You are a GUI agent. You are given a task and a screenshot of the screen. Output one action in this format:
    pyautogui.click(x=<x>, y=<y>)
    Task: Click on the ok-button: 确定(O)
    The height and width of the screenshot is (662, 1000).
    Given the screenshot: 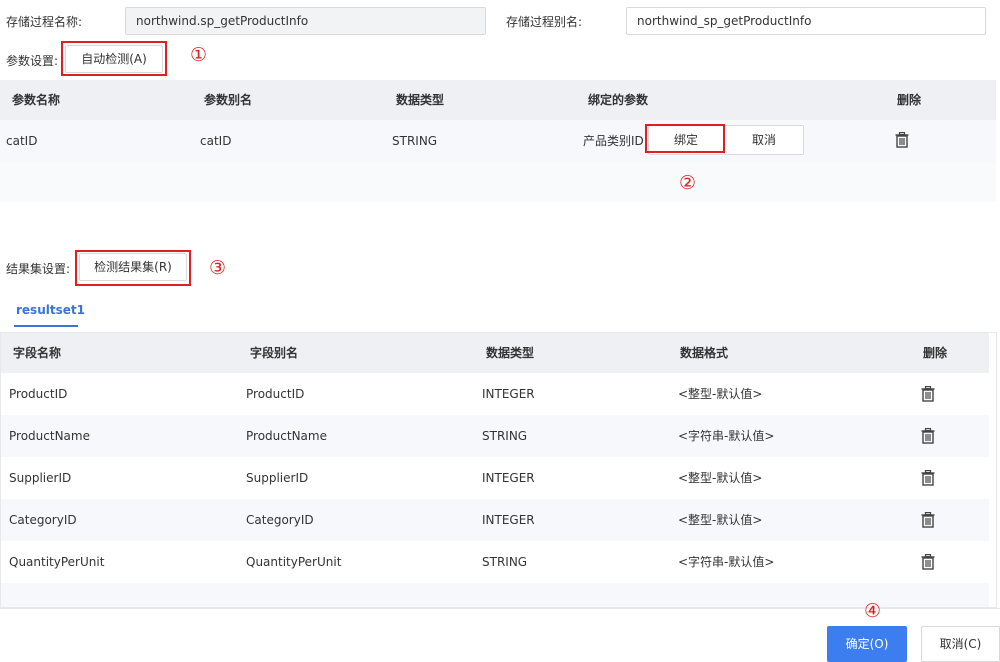 What is the action you would take?
    pyautogui.click(x=867, y=644)
    